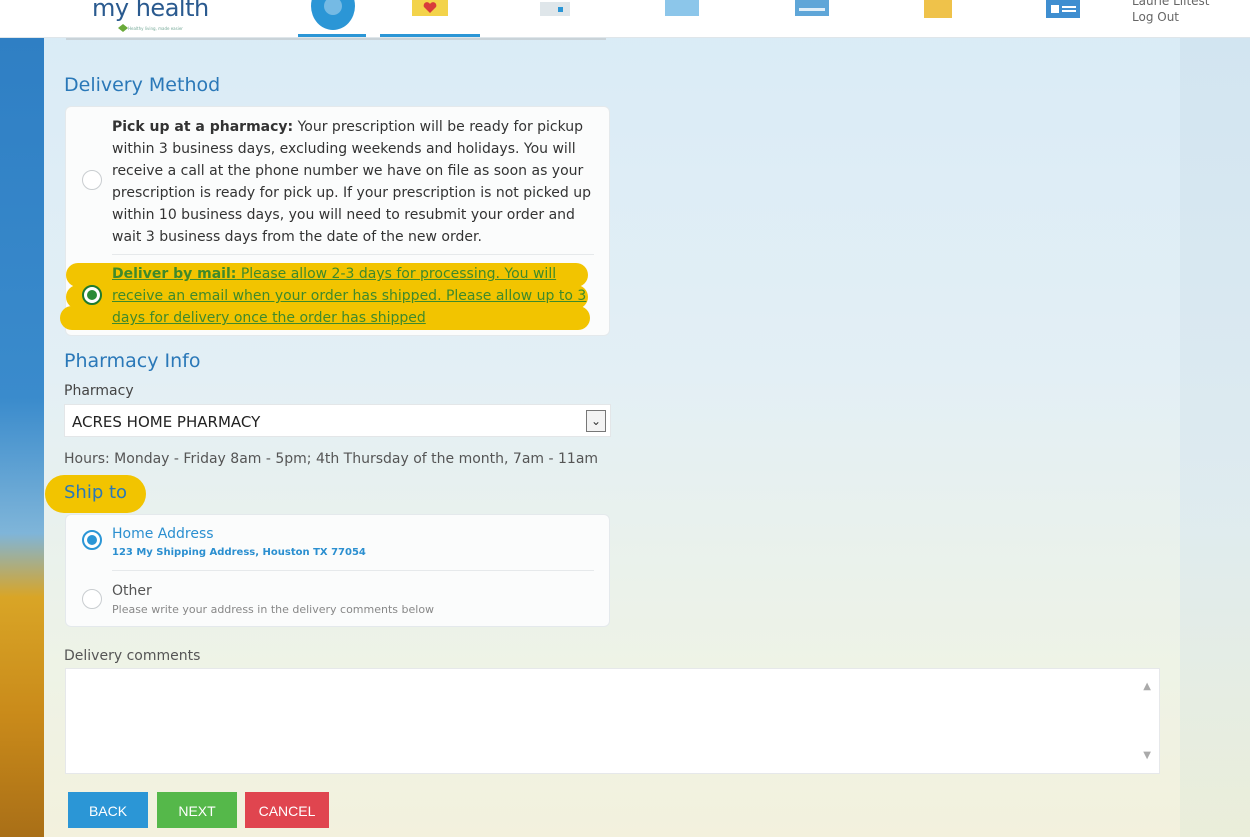 The width and height of the screenshot is (1250, 837). I want to click on active-tab-indicator, so click(332, 35).